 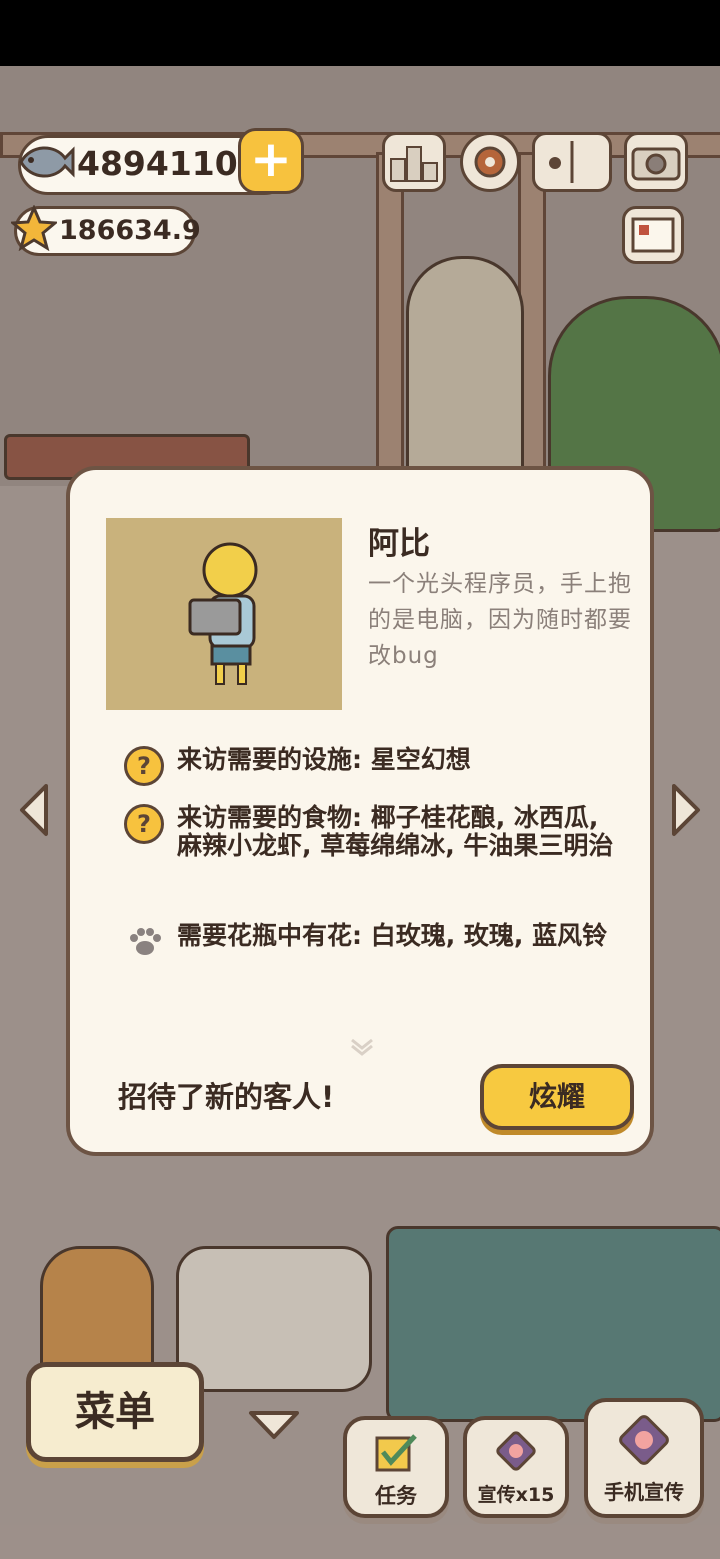 What do you see at coordinates (360, 33) in the screenshot?
I see `status-bar` at bounding box center [360, 33].